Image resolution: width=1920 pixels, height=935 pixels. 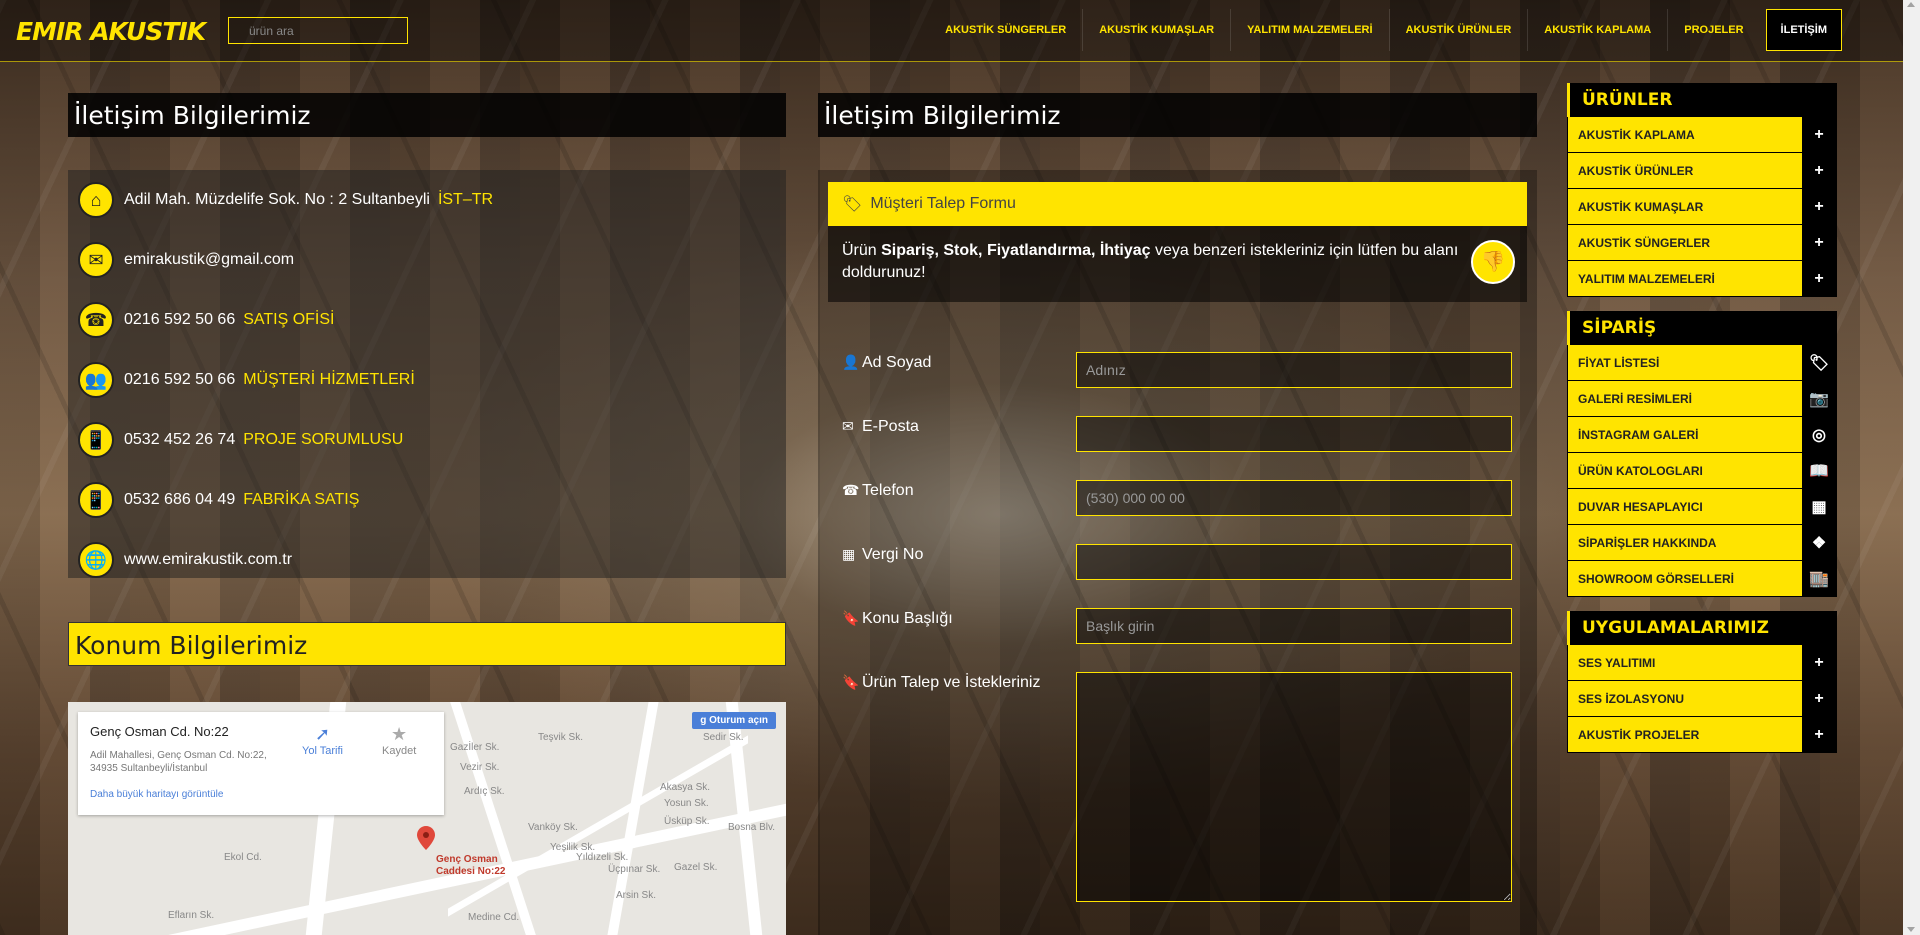 I want to click on map-street-label: Yosun Sk., so click(x=686, y=803).